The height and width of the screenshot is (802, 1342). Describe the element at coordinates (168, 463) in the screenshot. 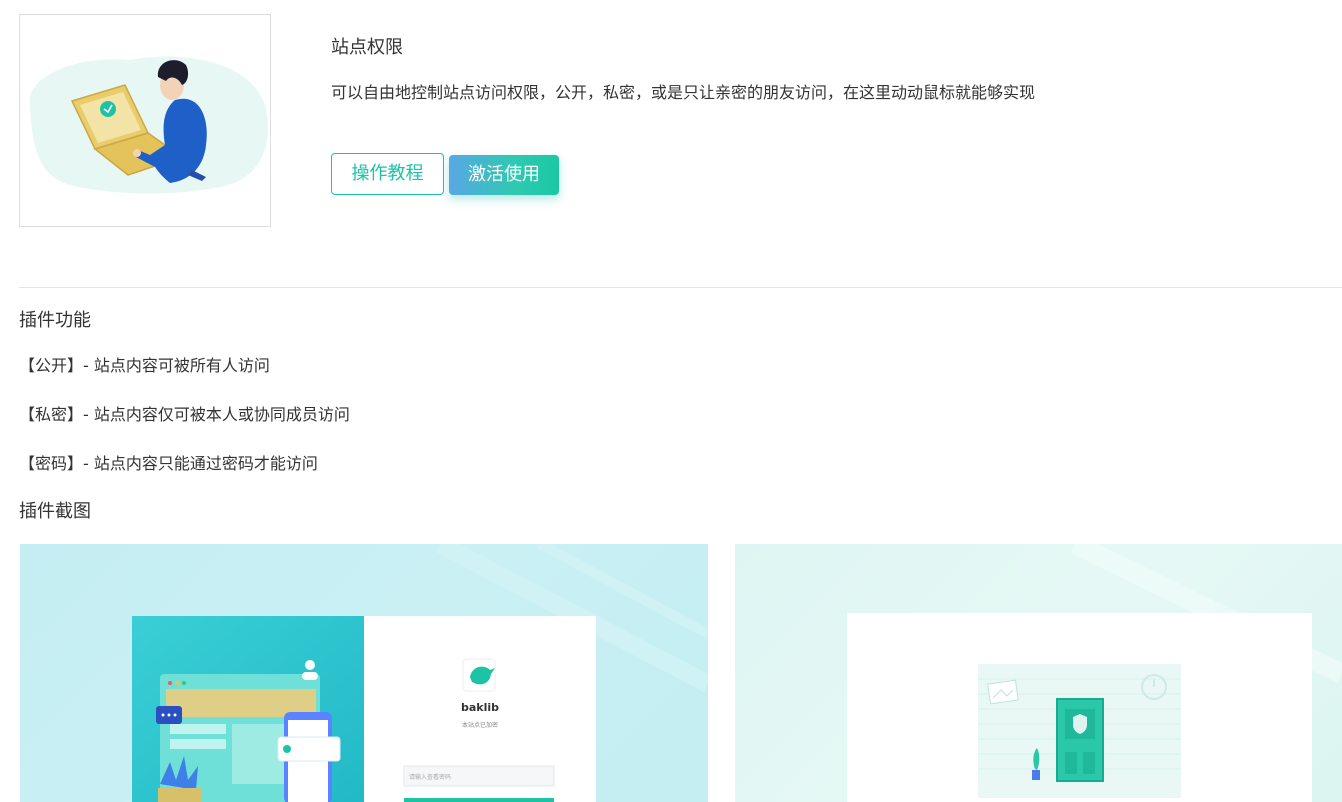

I see `feature-item-password: 【密码】- 站点内容只能通过密码才能访问` at that location.